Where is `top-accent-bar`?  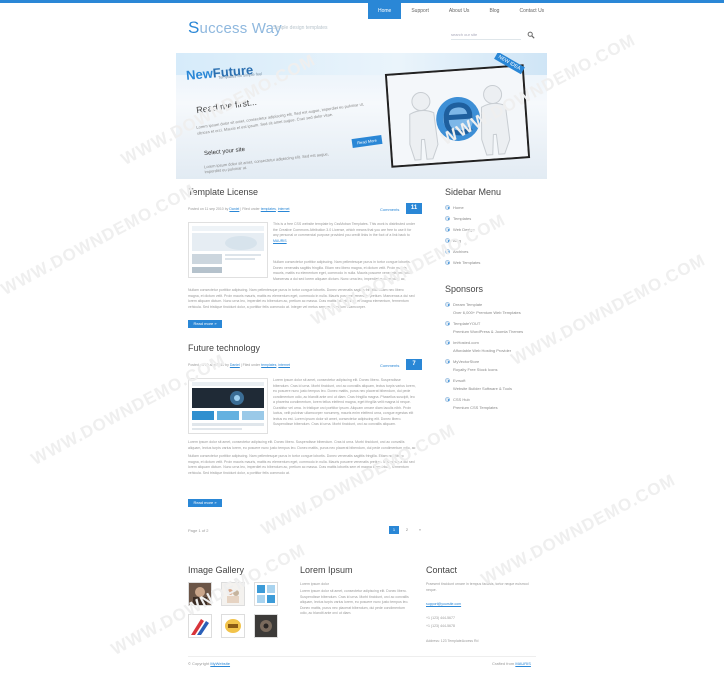
top-accent-bar is located at coordinates (362, 1).